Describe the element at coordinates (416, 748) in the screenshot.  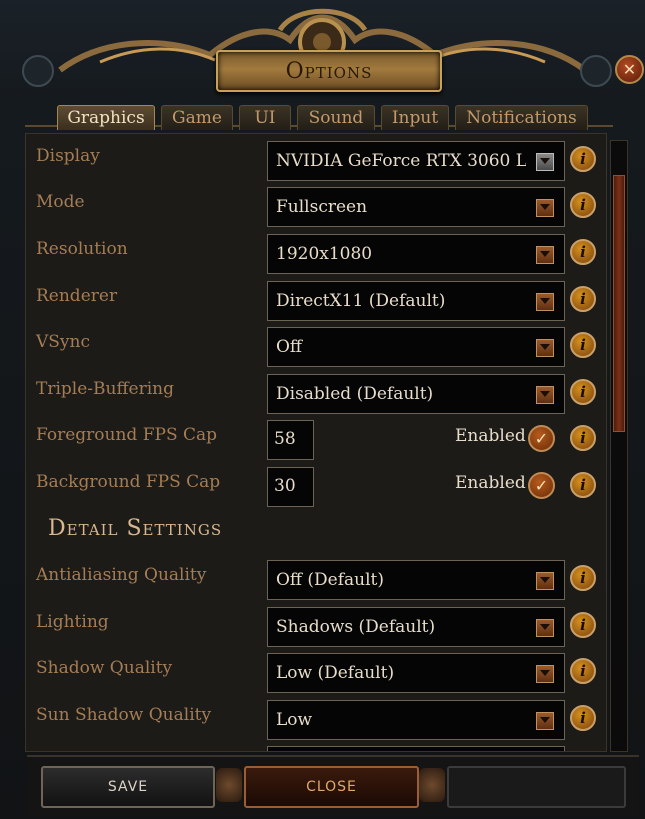
I see `partial-select` at that location.